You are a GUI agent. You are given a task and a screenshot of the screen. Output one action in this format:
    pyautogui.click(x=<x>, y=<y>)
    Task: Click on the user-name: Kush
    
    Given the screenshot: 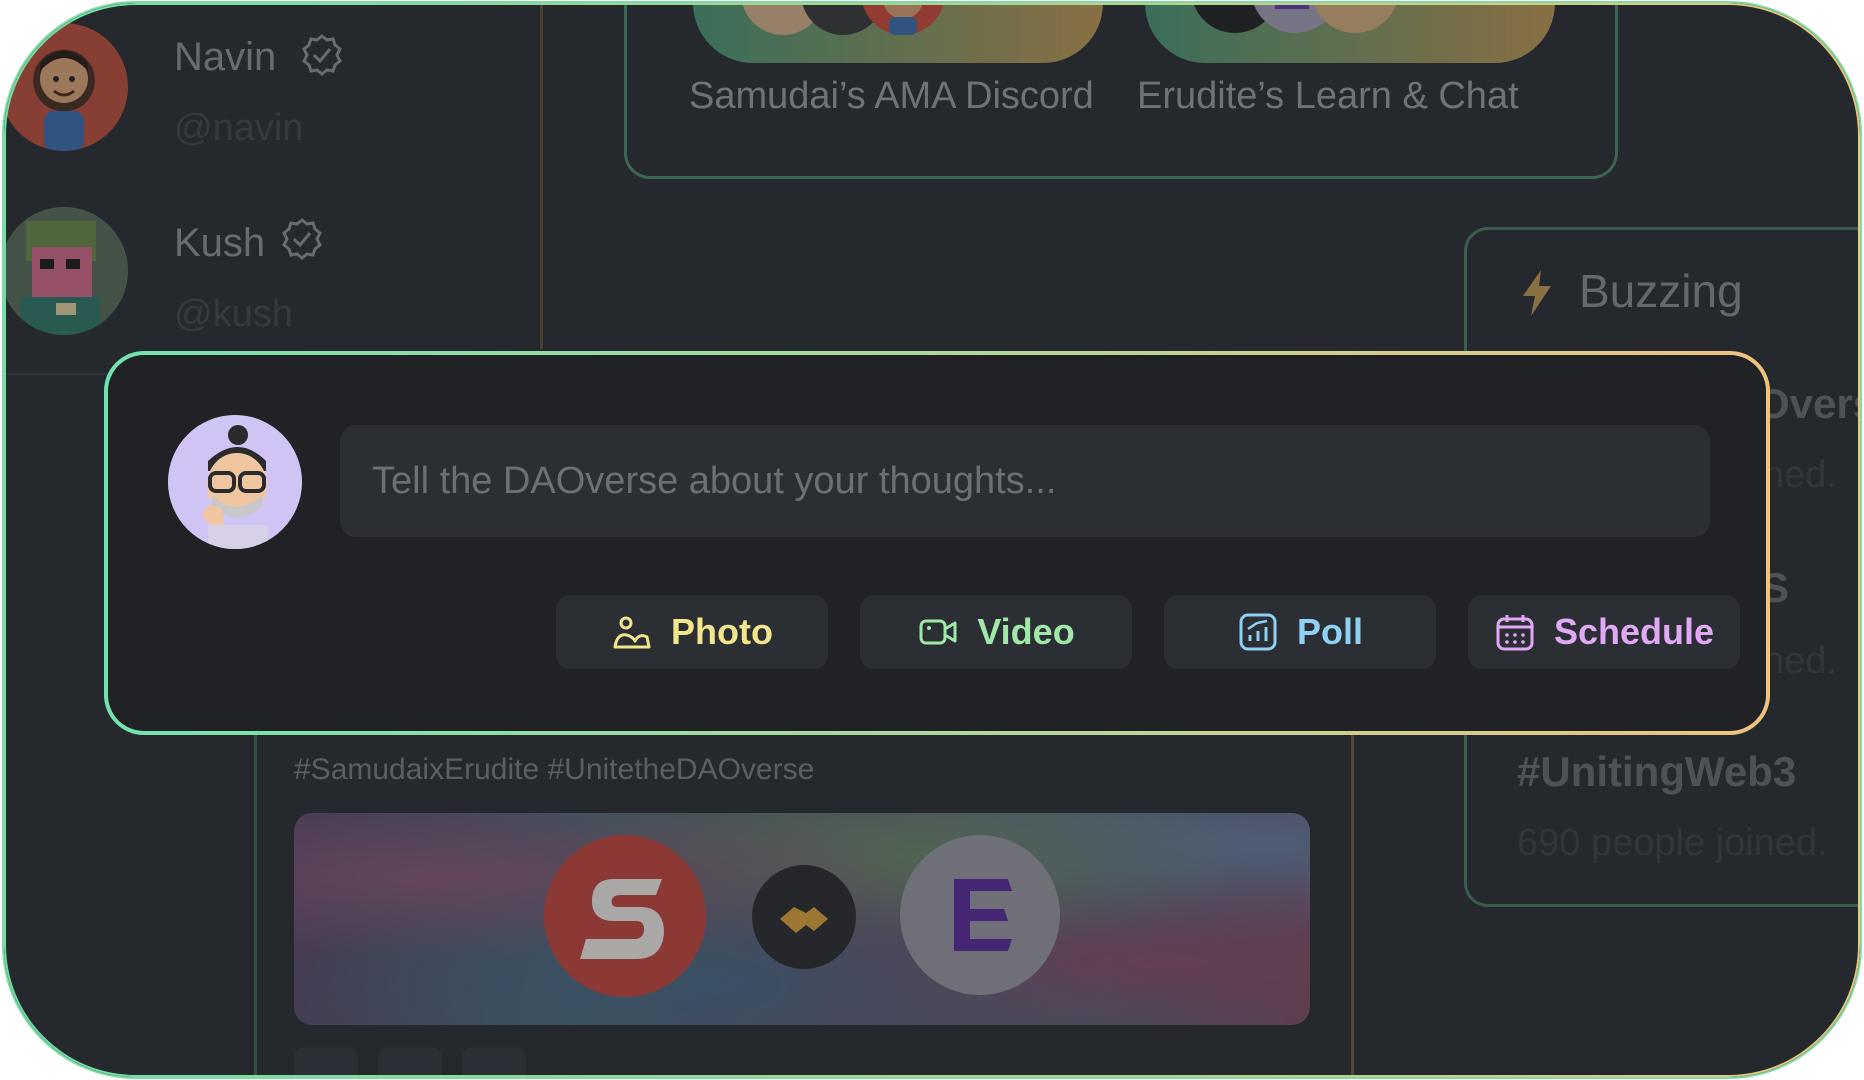 What is the action you would take?
    pyautogui.click(x=220, y=243)
    